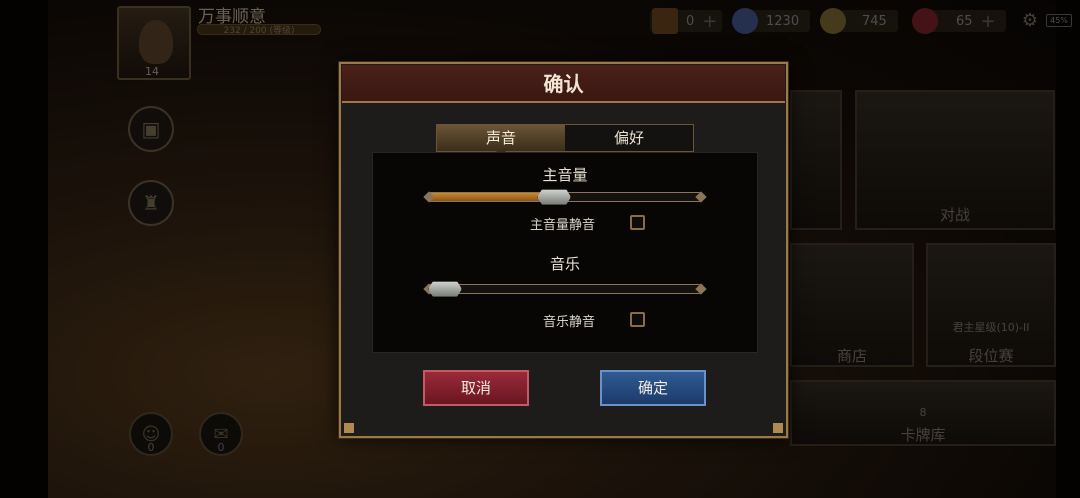 The image size is (1080, 498). I want to click on dialog-title: 确认, so click(563, 84).